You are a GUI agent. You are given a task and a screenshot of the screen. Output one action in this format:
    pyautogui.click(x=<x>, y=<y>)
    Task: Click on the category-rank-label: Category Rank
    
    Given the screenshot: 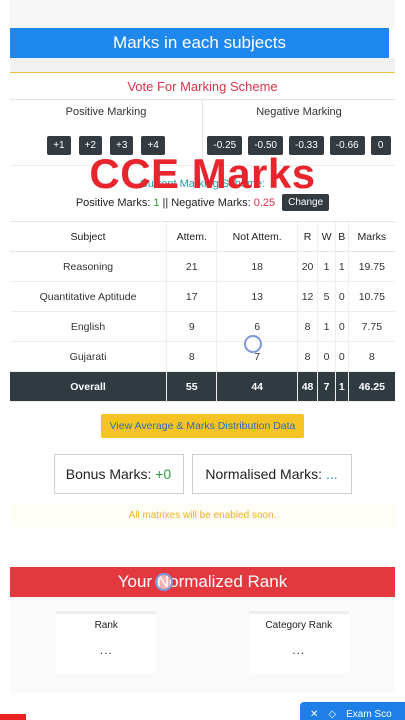 What is the action you would take?
    pyautogui.click(x=299, y=625)
    